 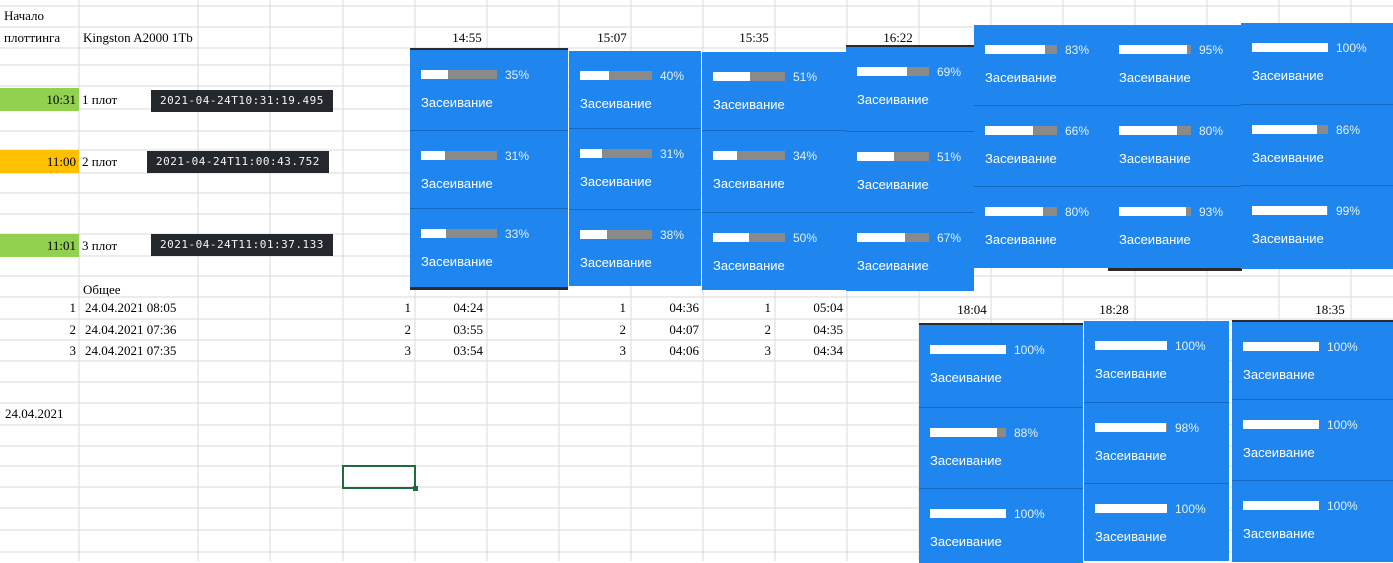 What do you see at coordinates (774, 91) in the screenshot?
I see `plot-progress-card: 51% Засеивание` at bounding box center [774, 91].